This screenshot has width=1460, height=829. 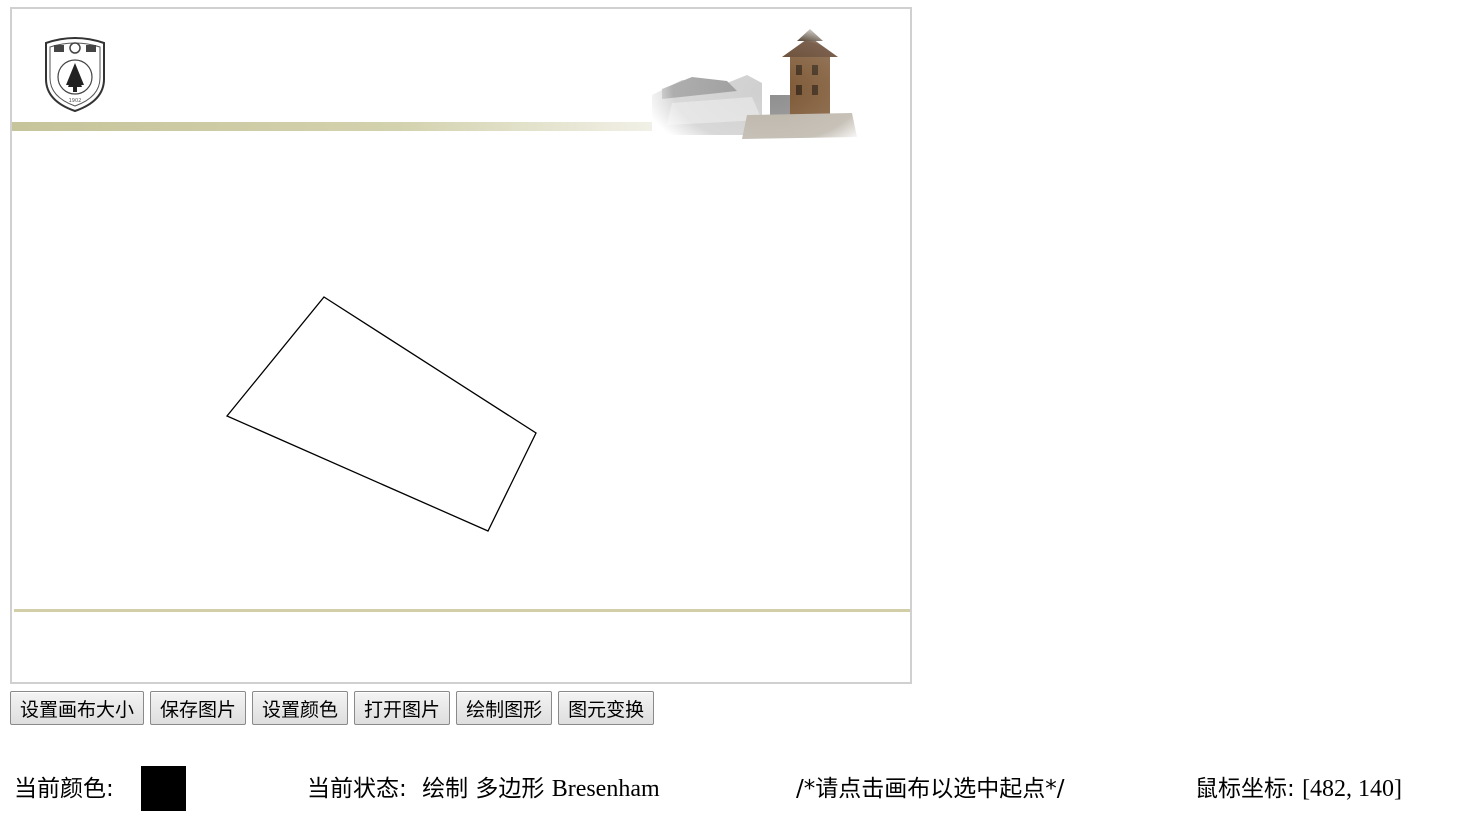 What do you see at coordinates (381, 414) in the screenshot?
I see `drawn-polygon` at bounding box center [381, 414].